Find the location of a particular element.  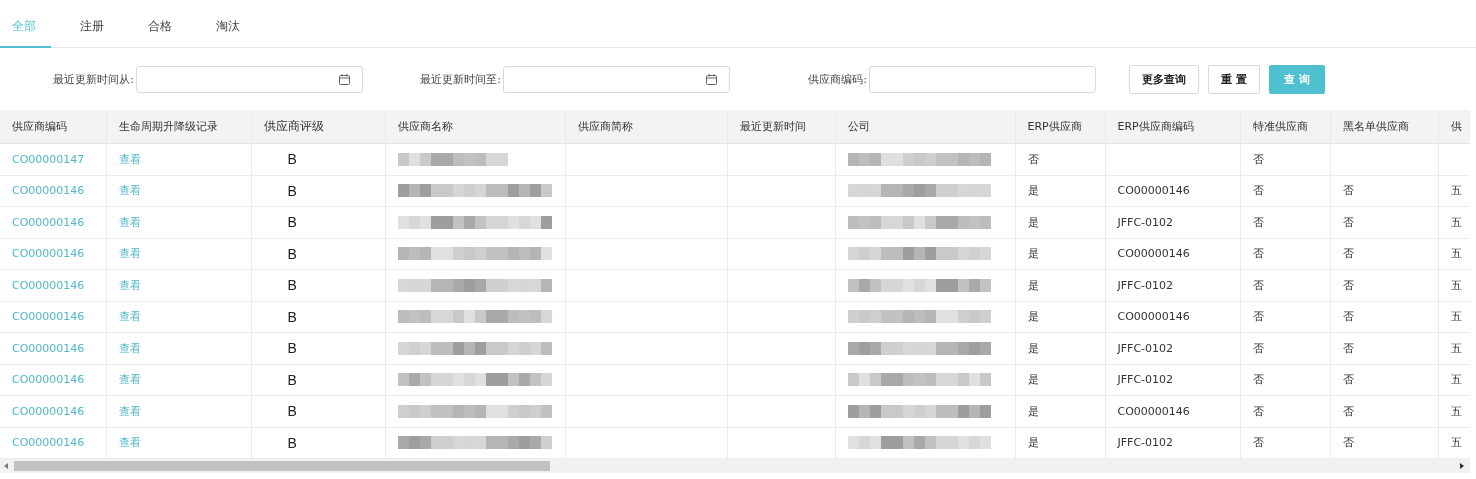

filter-label: 供应商编码: is located at coordinates (837, 79).